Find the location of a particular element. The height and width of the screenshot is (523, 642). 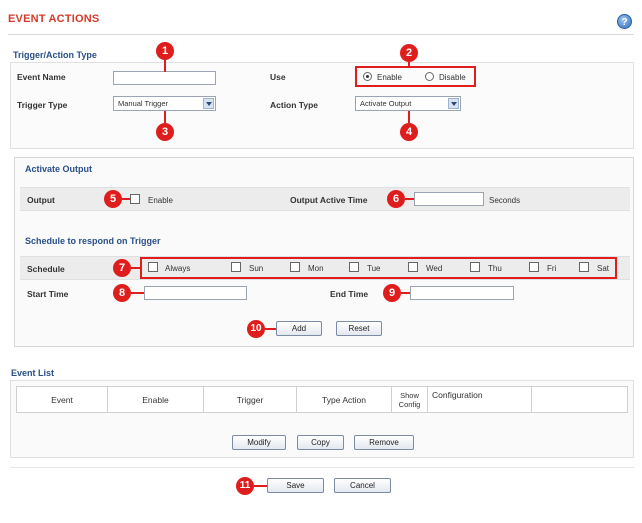

output-enable-checkbox is located at coordinates (135, 199).